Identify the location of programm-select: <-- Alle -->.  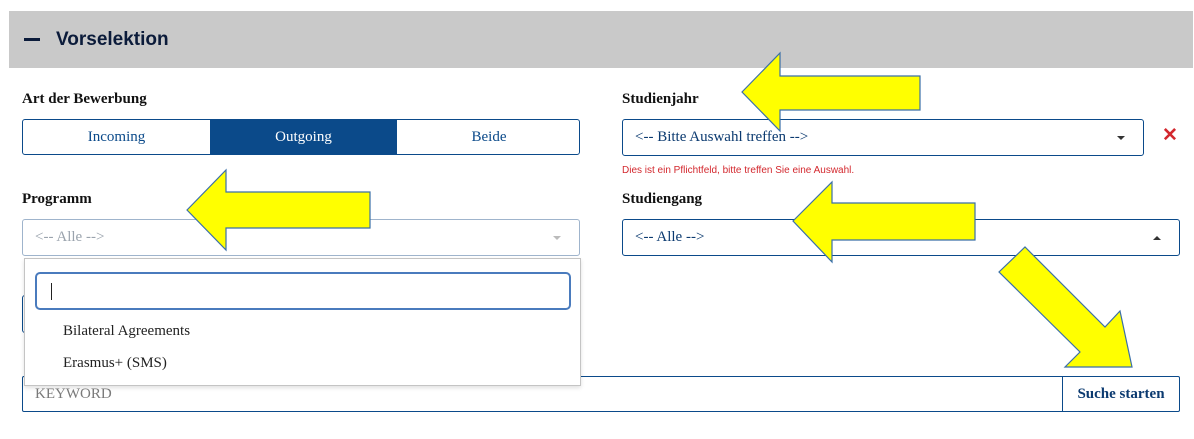
(301, 237).